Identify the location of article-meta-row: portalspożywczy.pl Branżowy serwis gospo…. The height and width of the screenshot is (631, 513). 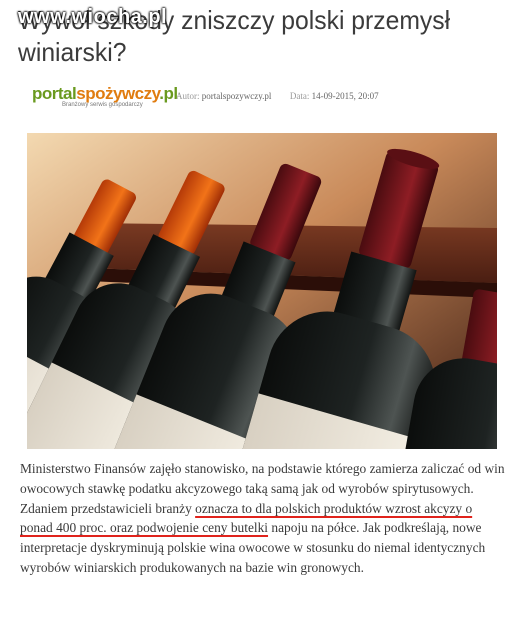
(262, 99).